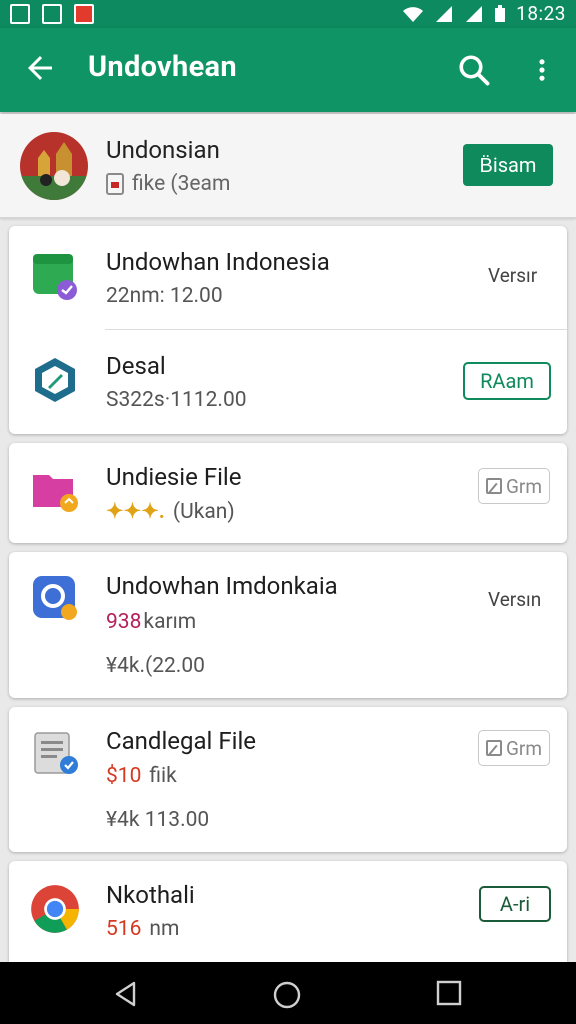 The image size is (576, 1024). Describe the element at coordinates (515, 904) in the screenshot. I see `action-button: A-ri` at that location.